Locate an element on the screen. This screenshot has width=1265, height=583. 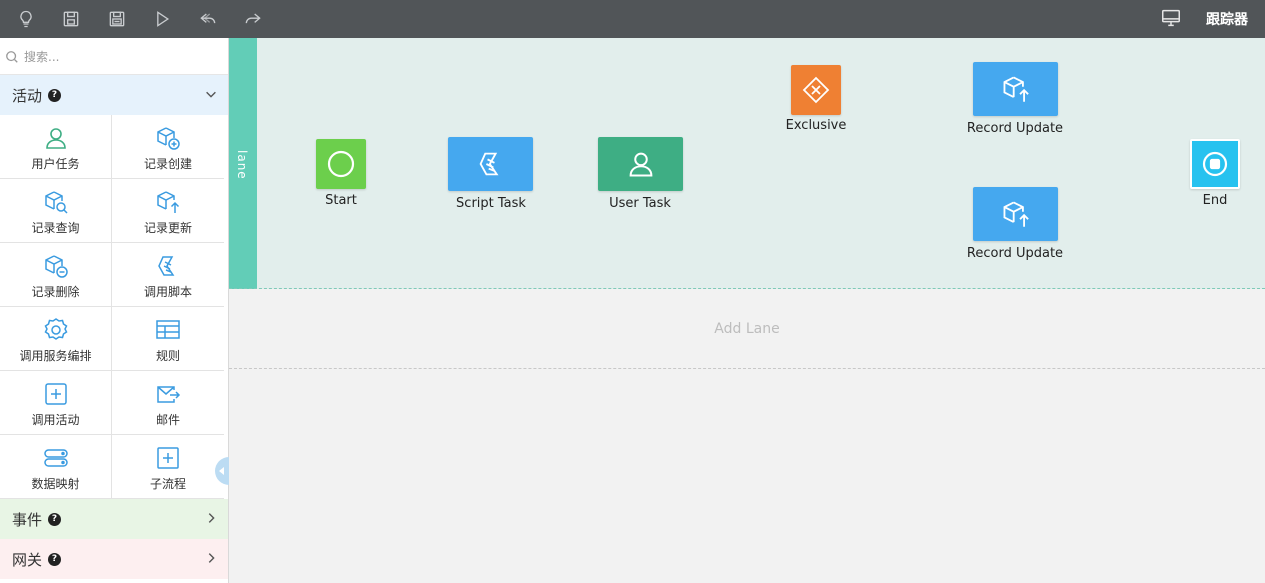
end-event-label: End is located at coordinates (1215, 200).